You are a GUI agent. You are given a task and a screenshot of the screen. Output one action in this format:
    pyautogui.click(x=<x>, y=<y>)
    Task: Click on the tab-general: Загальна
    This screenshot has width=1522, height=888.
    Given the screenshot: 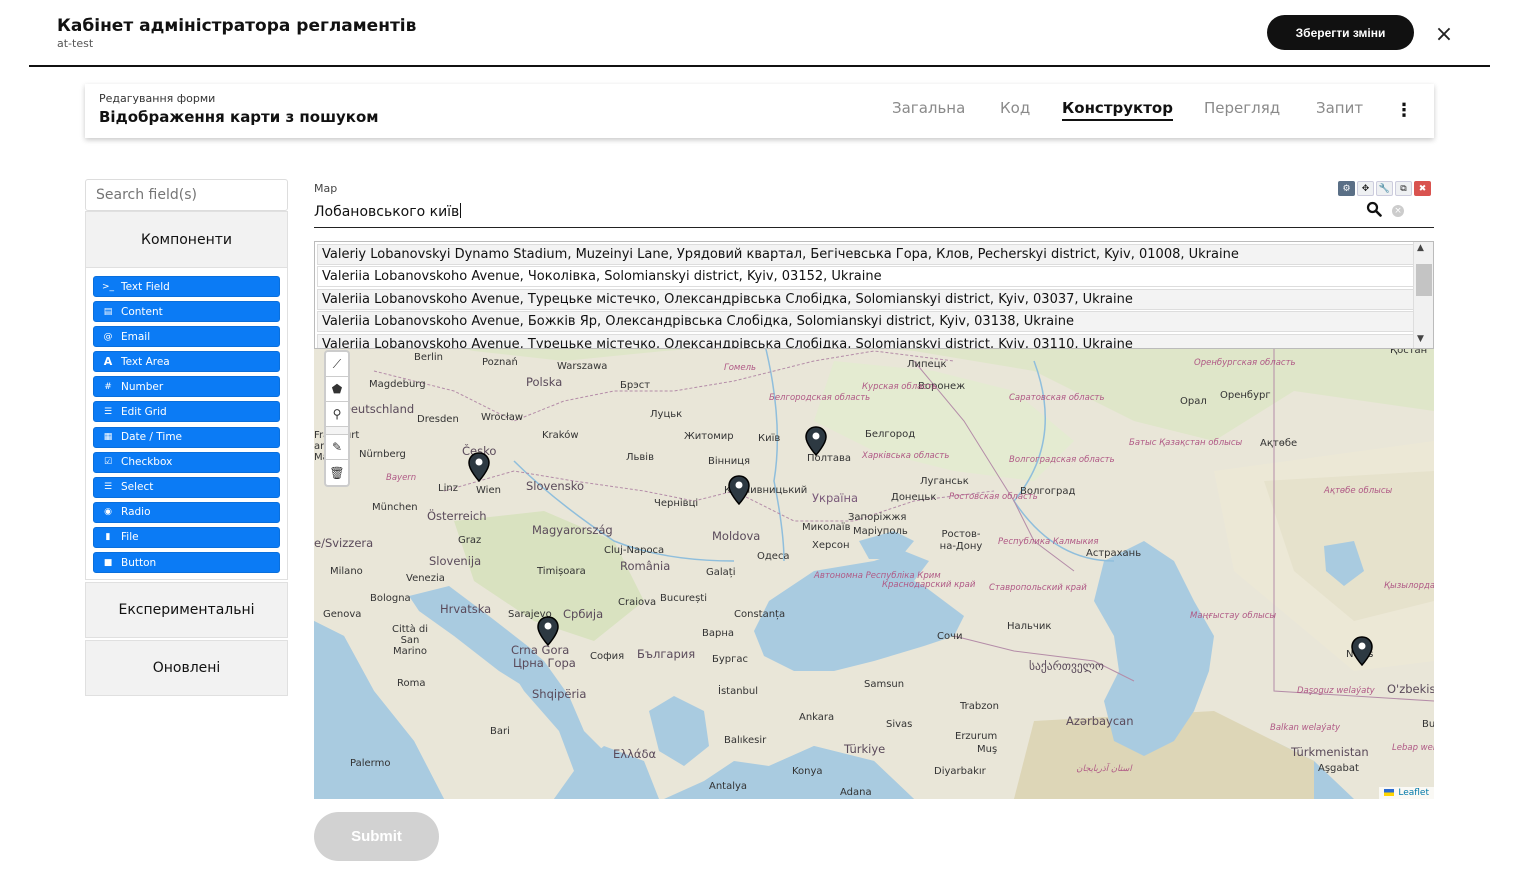 What is the action you would take?
    pyautogui.click(x=928, y=108)
    